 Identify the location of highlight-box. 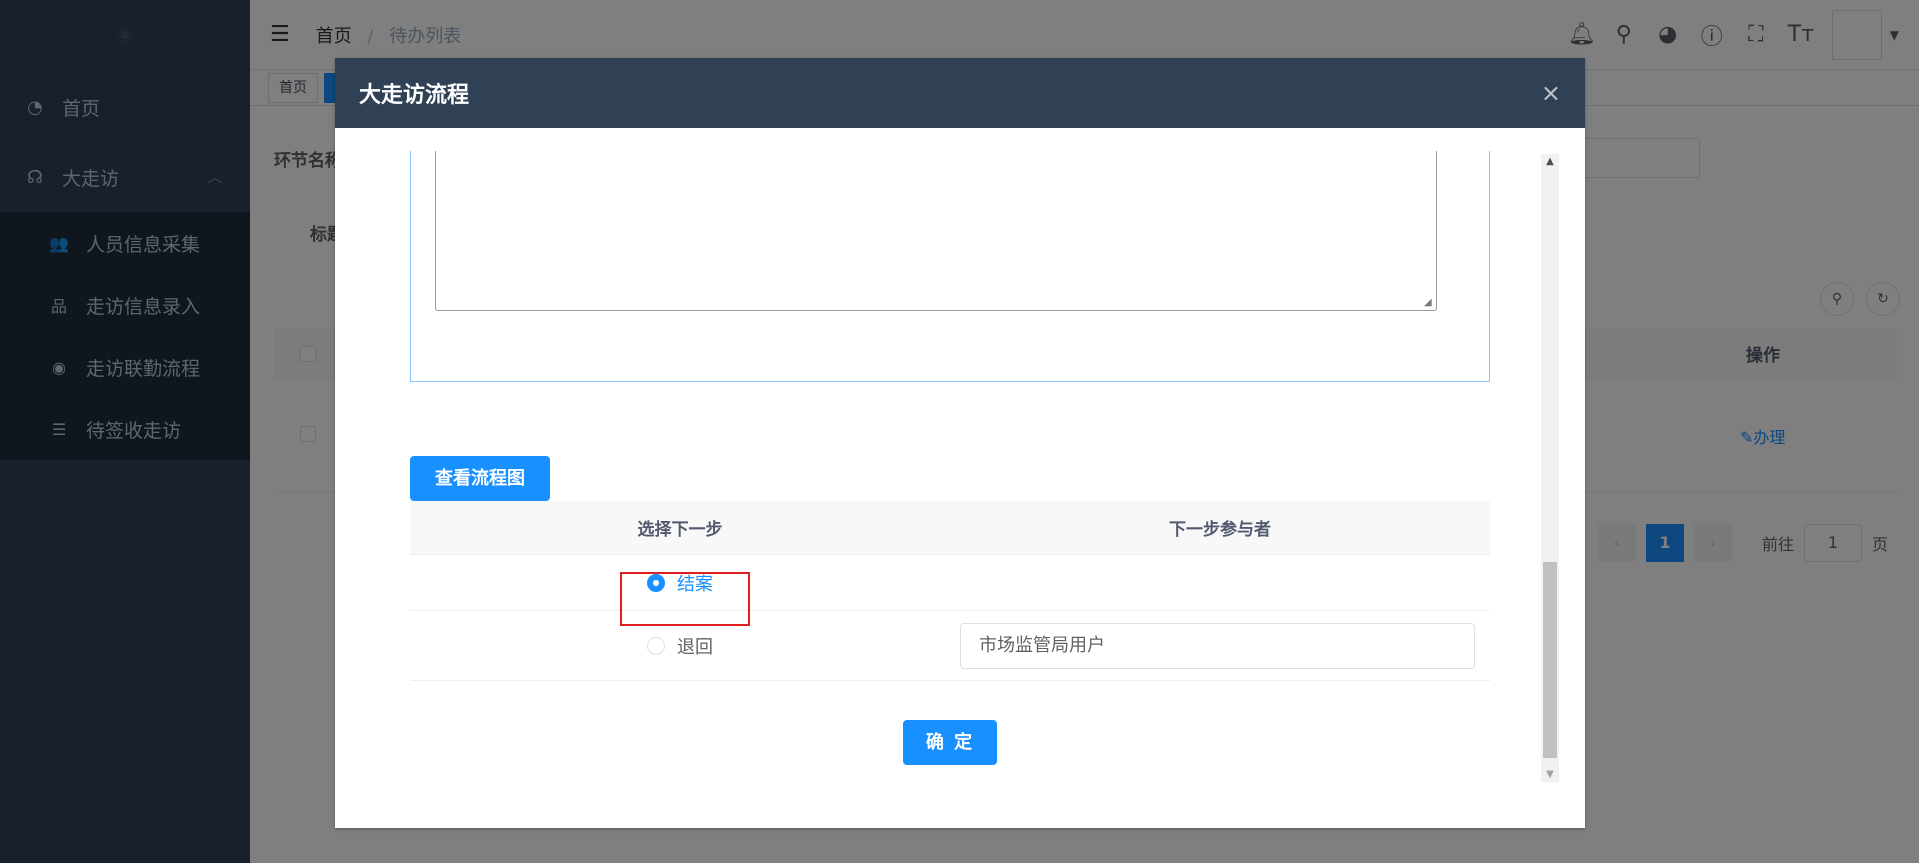
(685, 598).